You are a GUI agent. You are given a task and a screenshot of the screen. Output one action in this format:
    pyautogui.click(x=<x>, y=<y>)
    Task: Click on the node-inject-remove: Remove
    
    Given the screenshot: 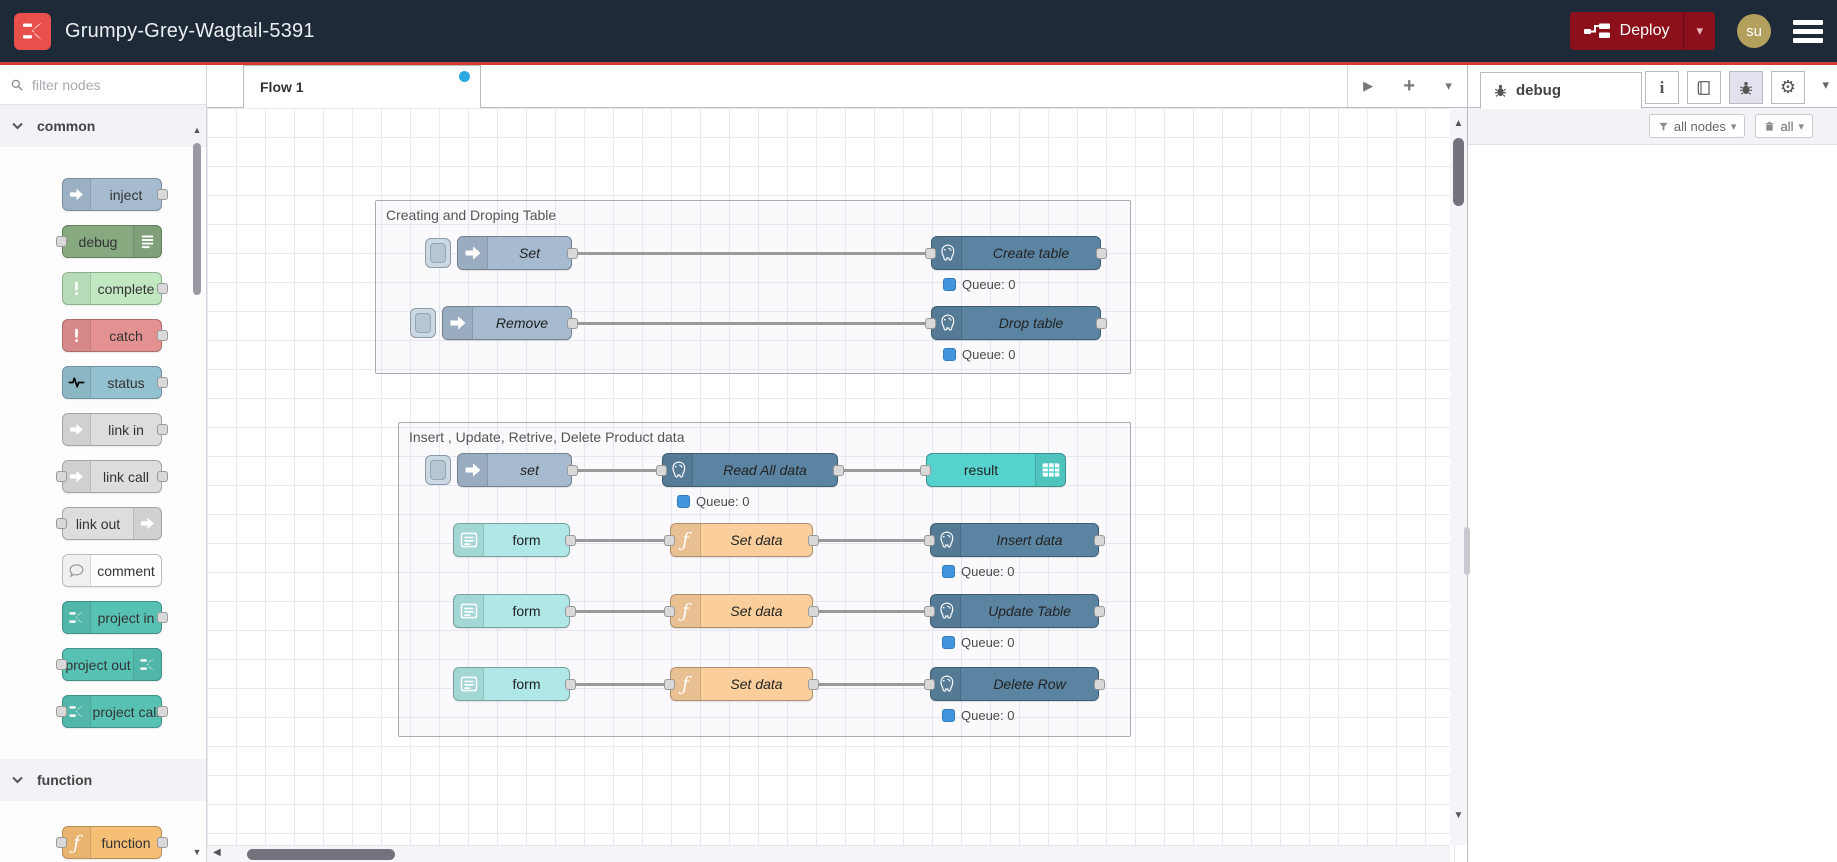 What is the action you would take?
    pyautogui.click(x=494, y=323)
    